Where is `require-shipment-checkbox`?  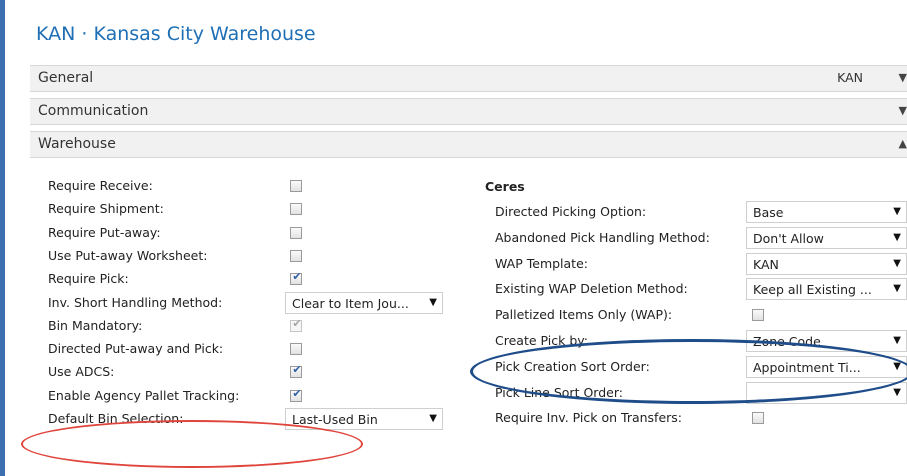
require-shipment-checkbox is located at coordinates (296, 209).